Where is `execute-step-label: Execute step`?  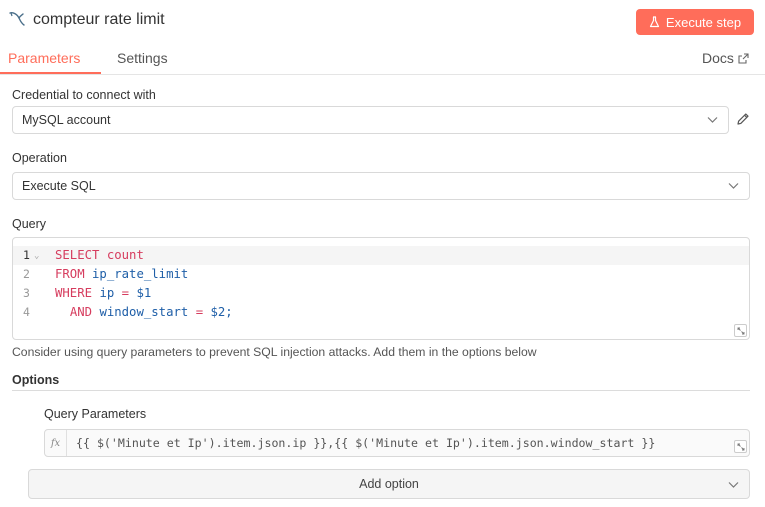 execute-step-label: Execute step is located at coordinates (703, 22).